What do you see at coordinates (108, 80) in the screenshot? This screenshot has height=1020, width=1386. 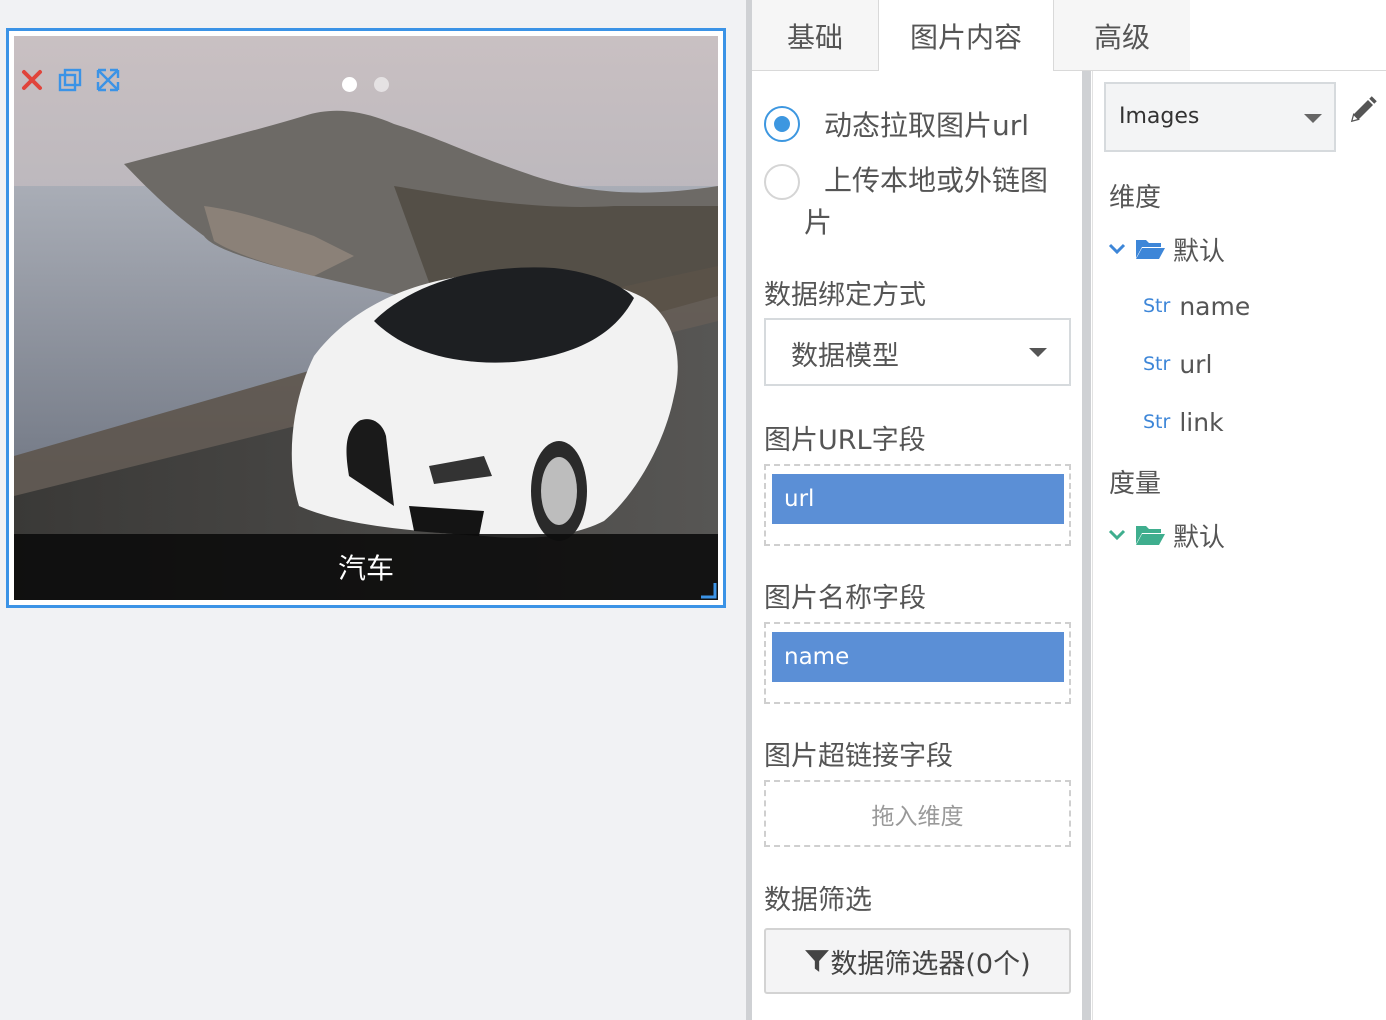 I see `expand-icon` at bounding box center [108, 80].